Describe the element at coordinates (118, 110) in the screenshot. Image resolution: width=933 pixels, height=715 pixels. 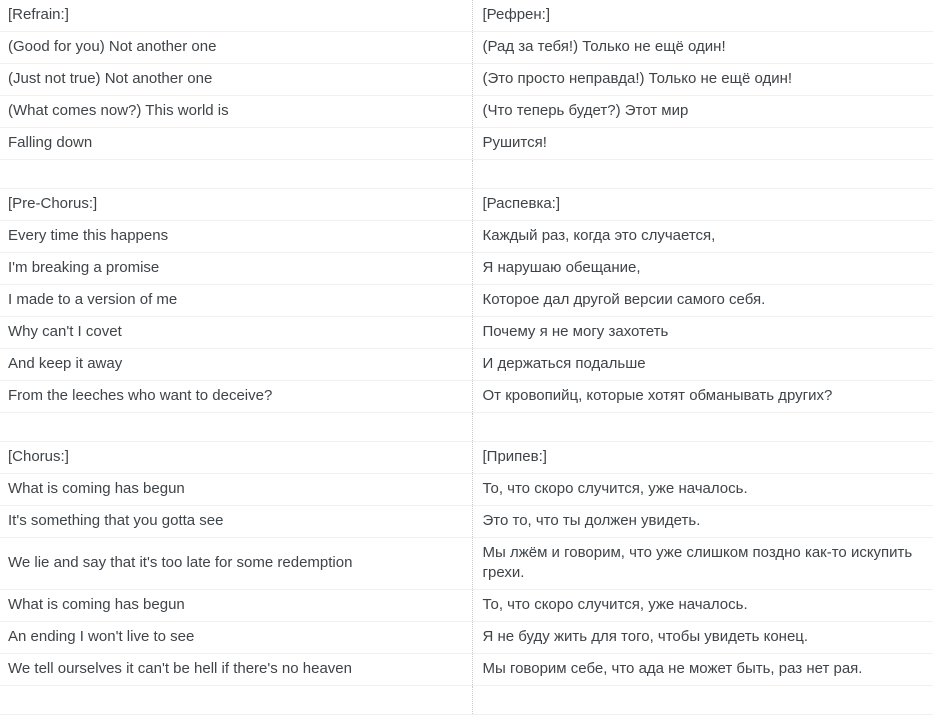
I see `lyric-cell-source: (What comes now?) This world is` at that location.